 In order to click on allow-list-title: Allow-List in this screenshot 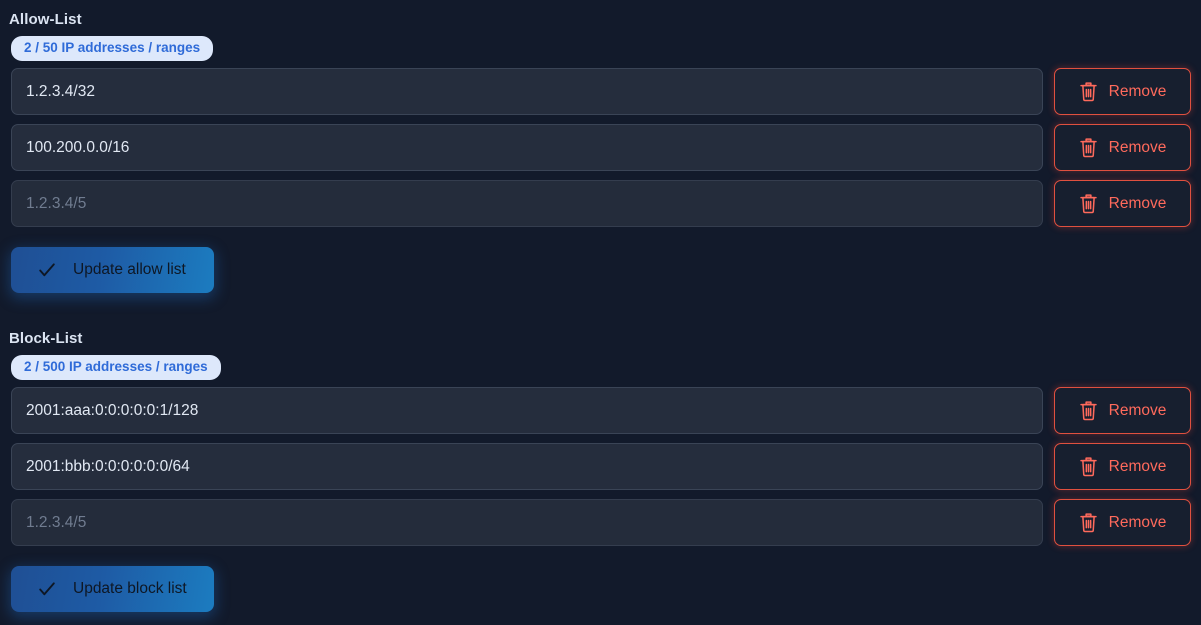, I will do `click(45, 19)`.